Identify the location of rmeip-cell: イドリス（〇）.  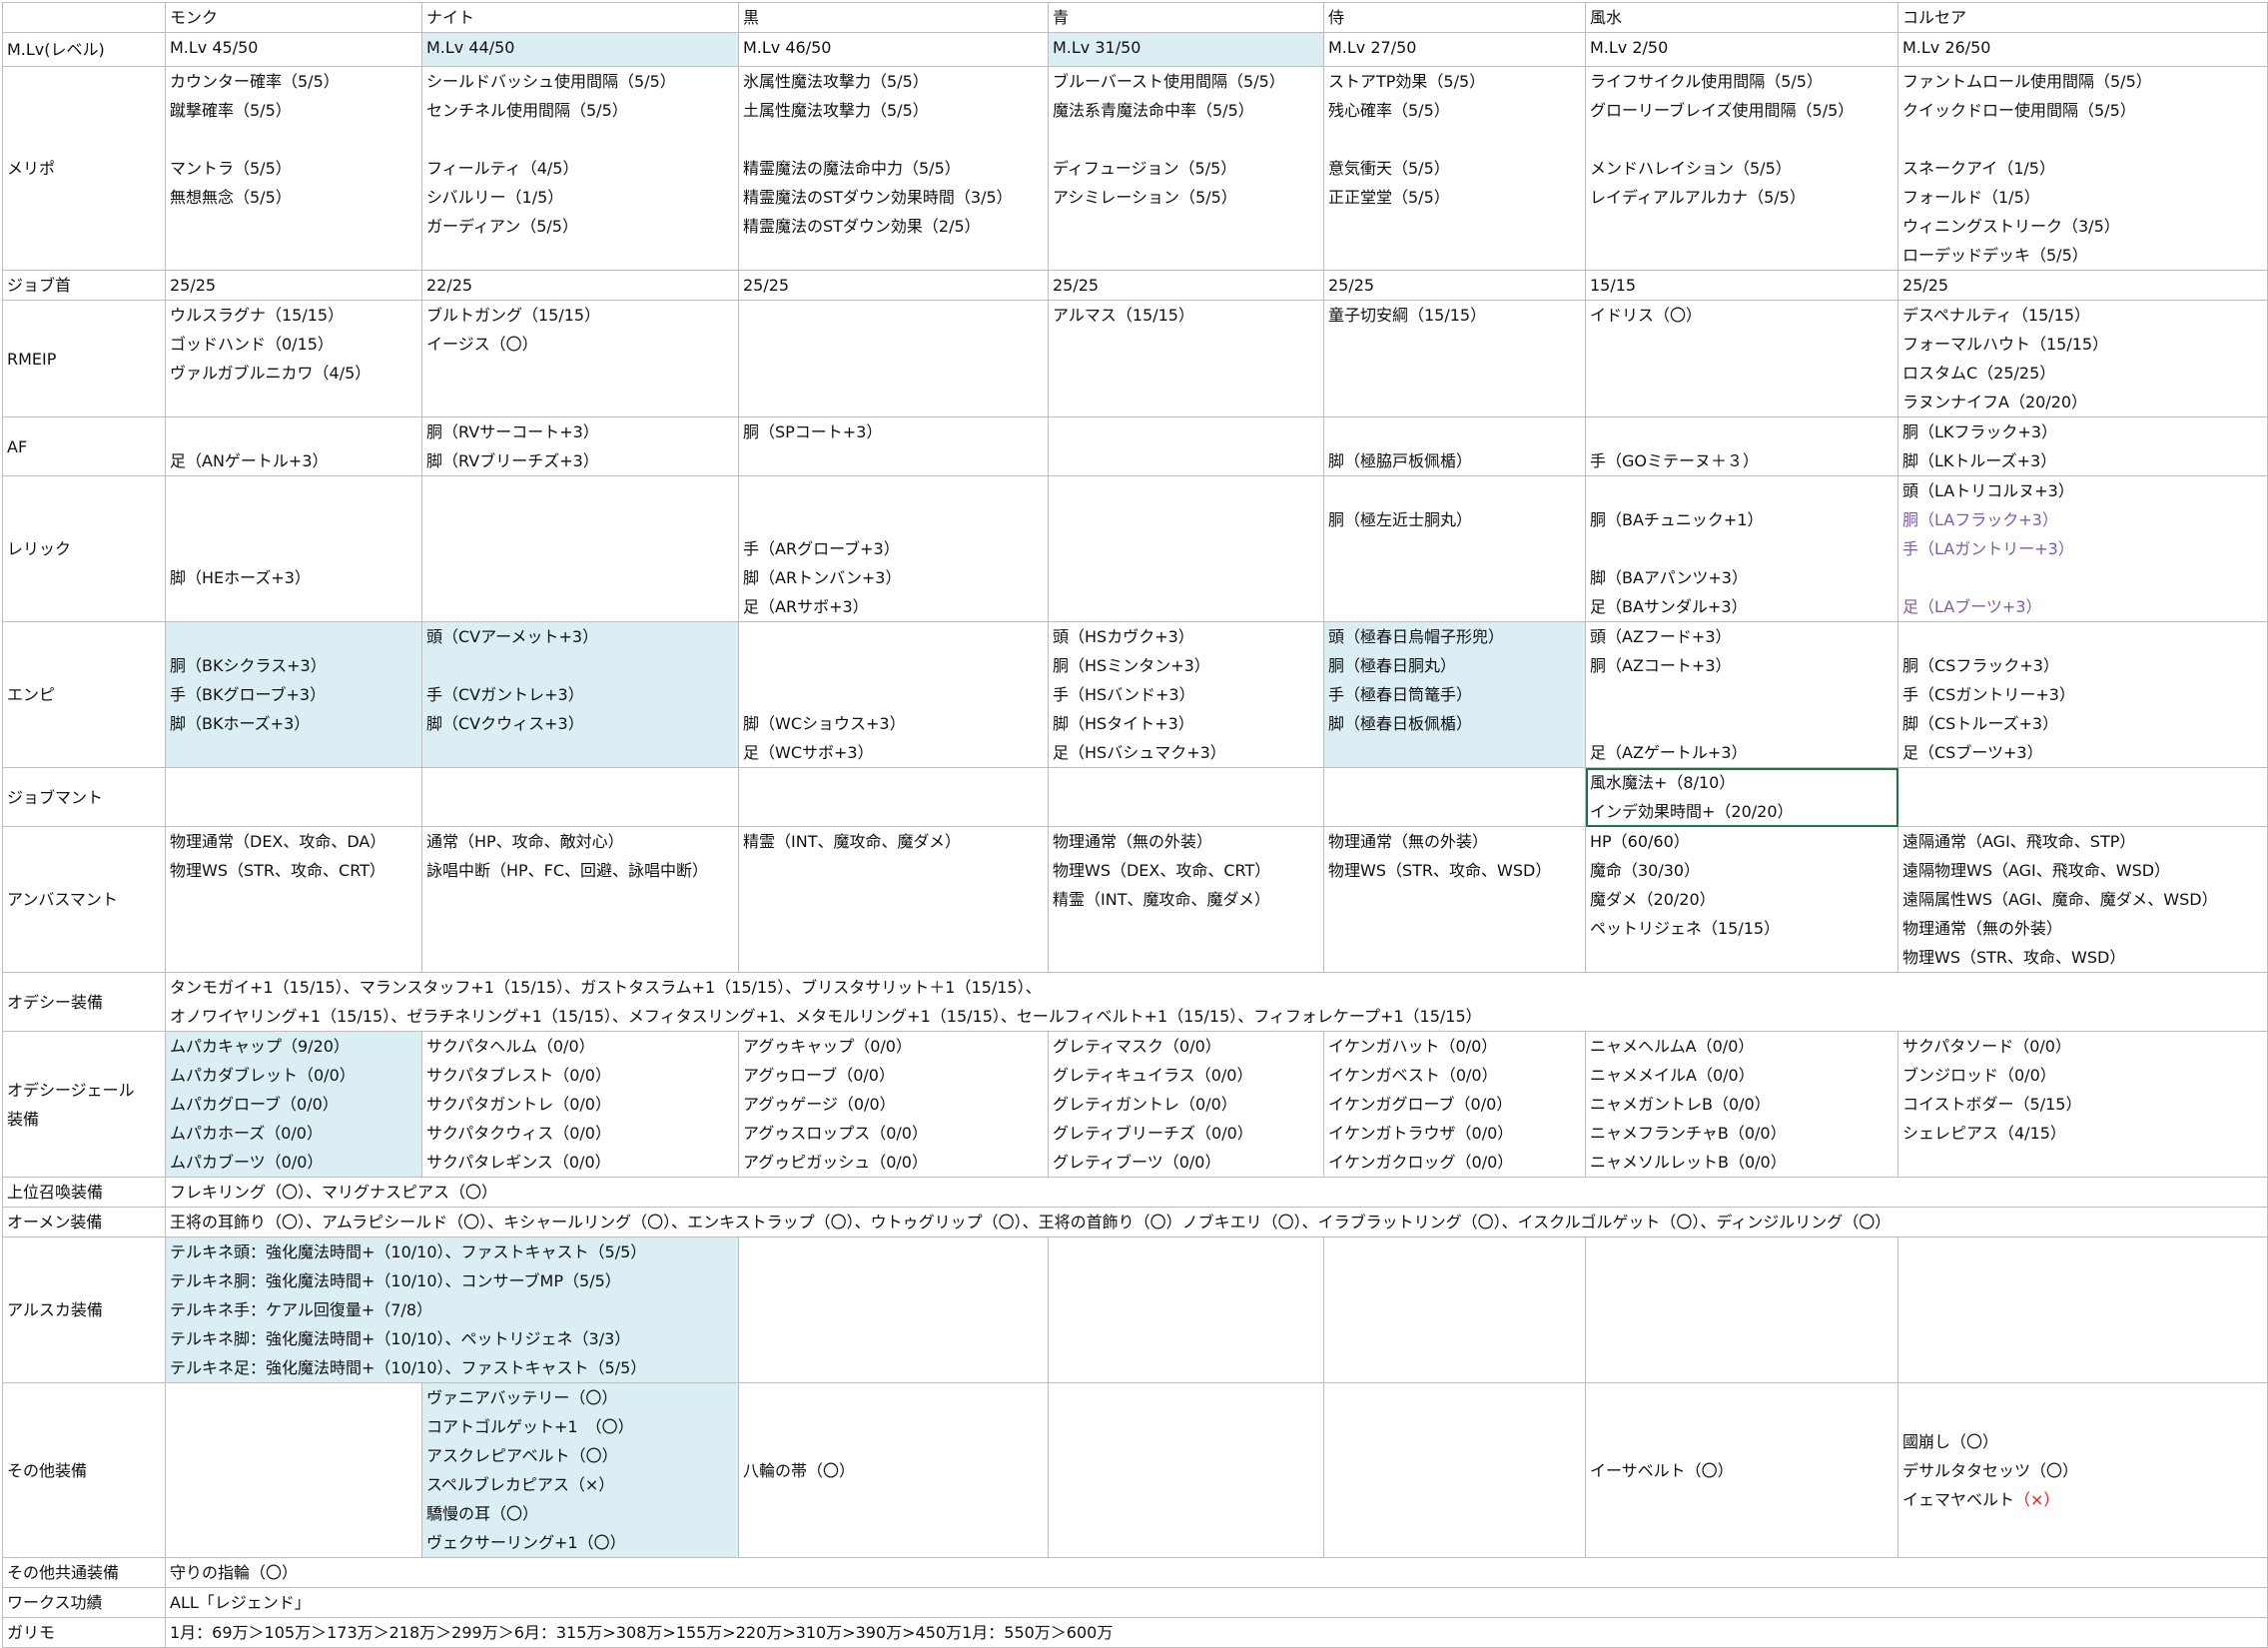
(1741, 358).